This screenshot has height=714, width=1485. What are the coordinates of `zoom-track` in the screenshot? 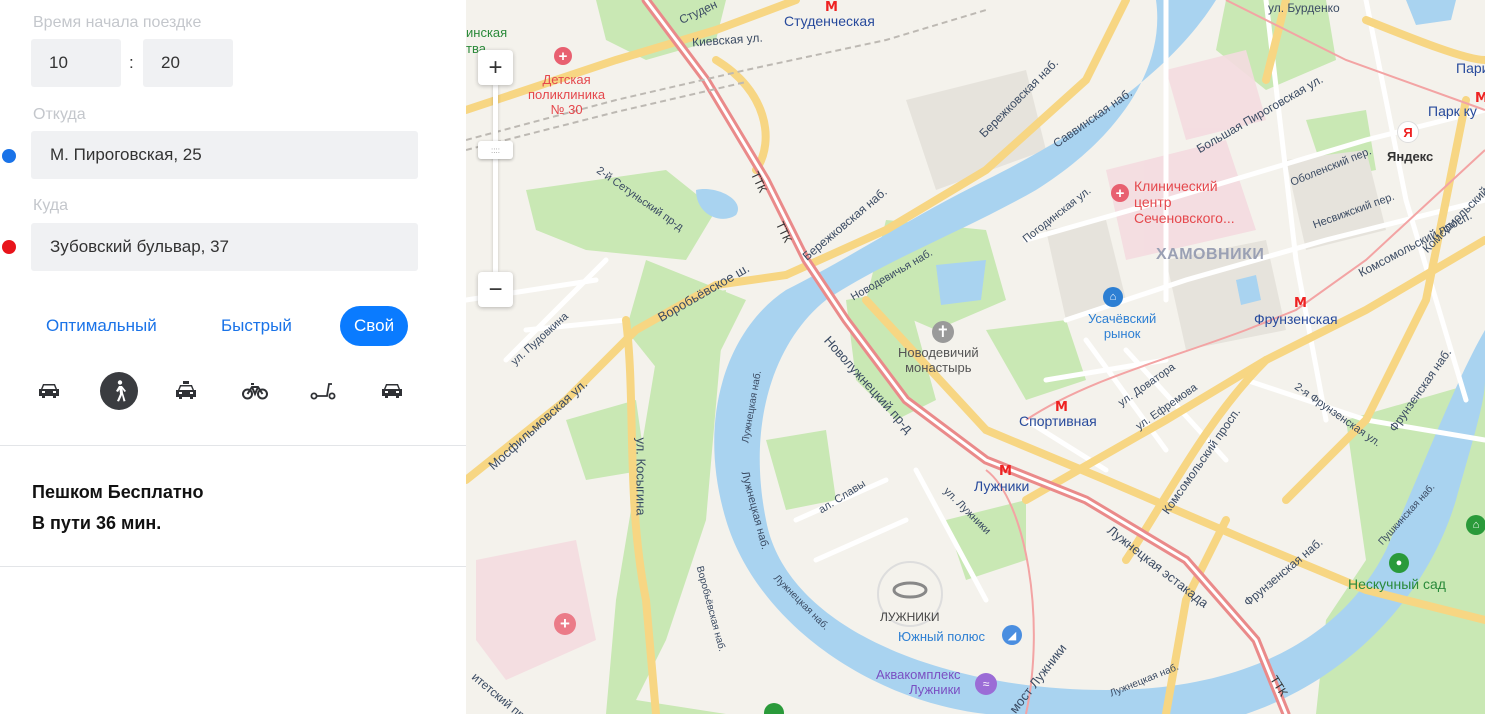 It's located at (495, 178).